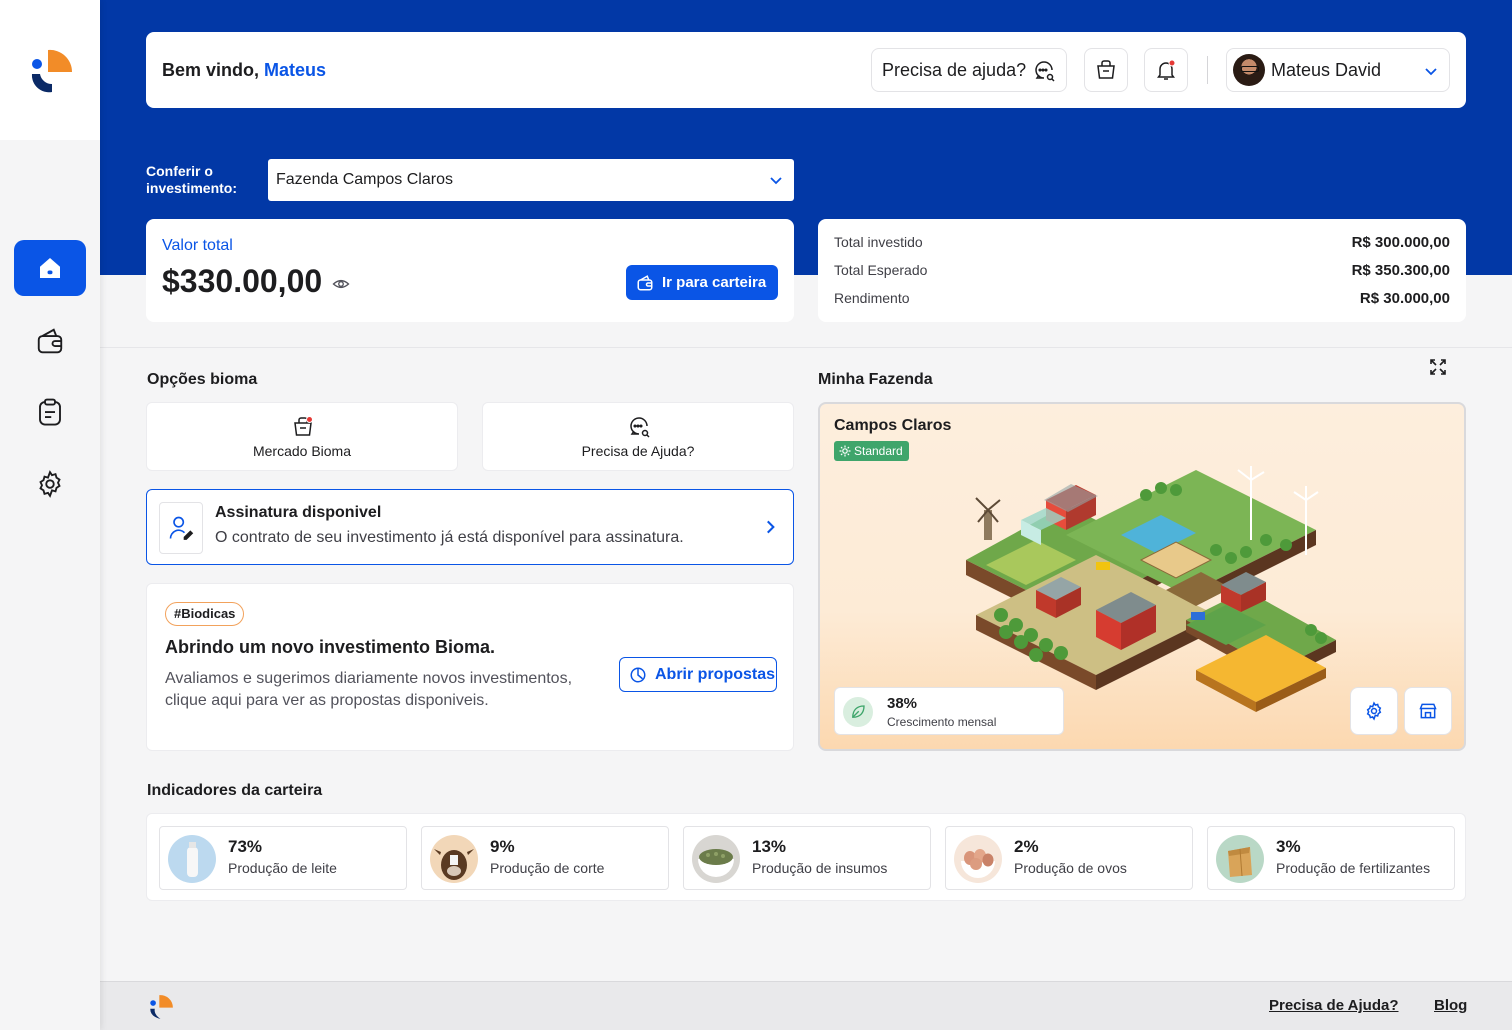 Image resolution: width=1512 pixels, height=1030 pixels. I want to click on monthly-growth-label: Crescimento mensal, so click(942, 722).